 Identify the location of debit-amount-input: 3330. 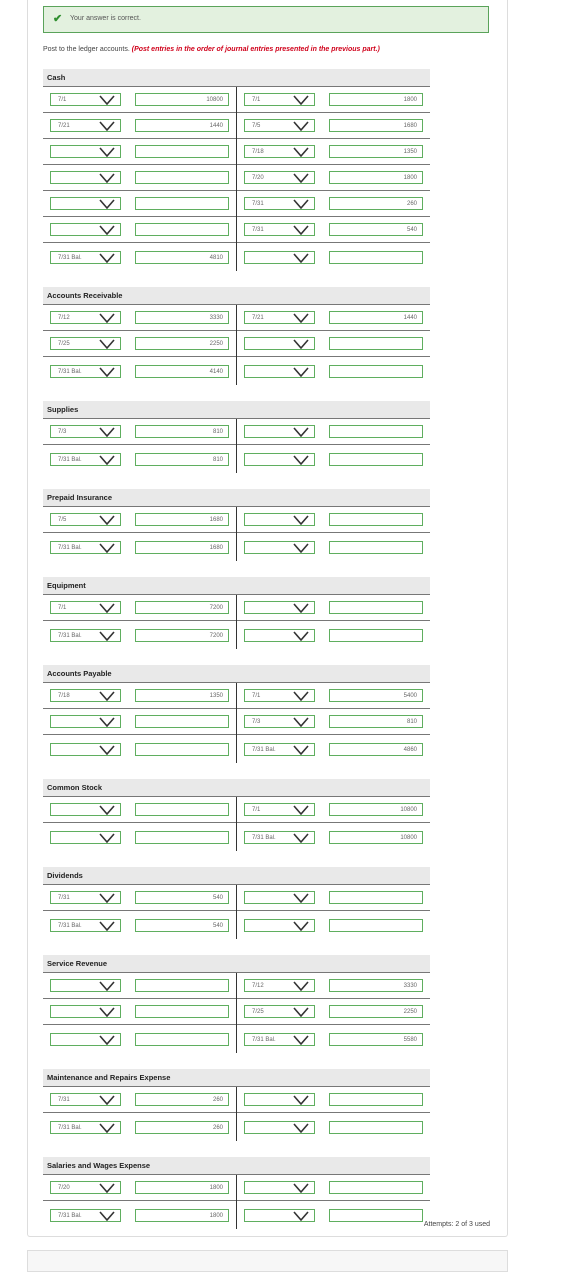
(182, 317).